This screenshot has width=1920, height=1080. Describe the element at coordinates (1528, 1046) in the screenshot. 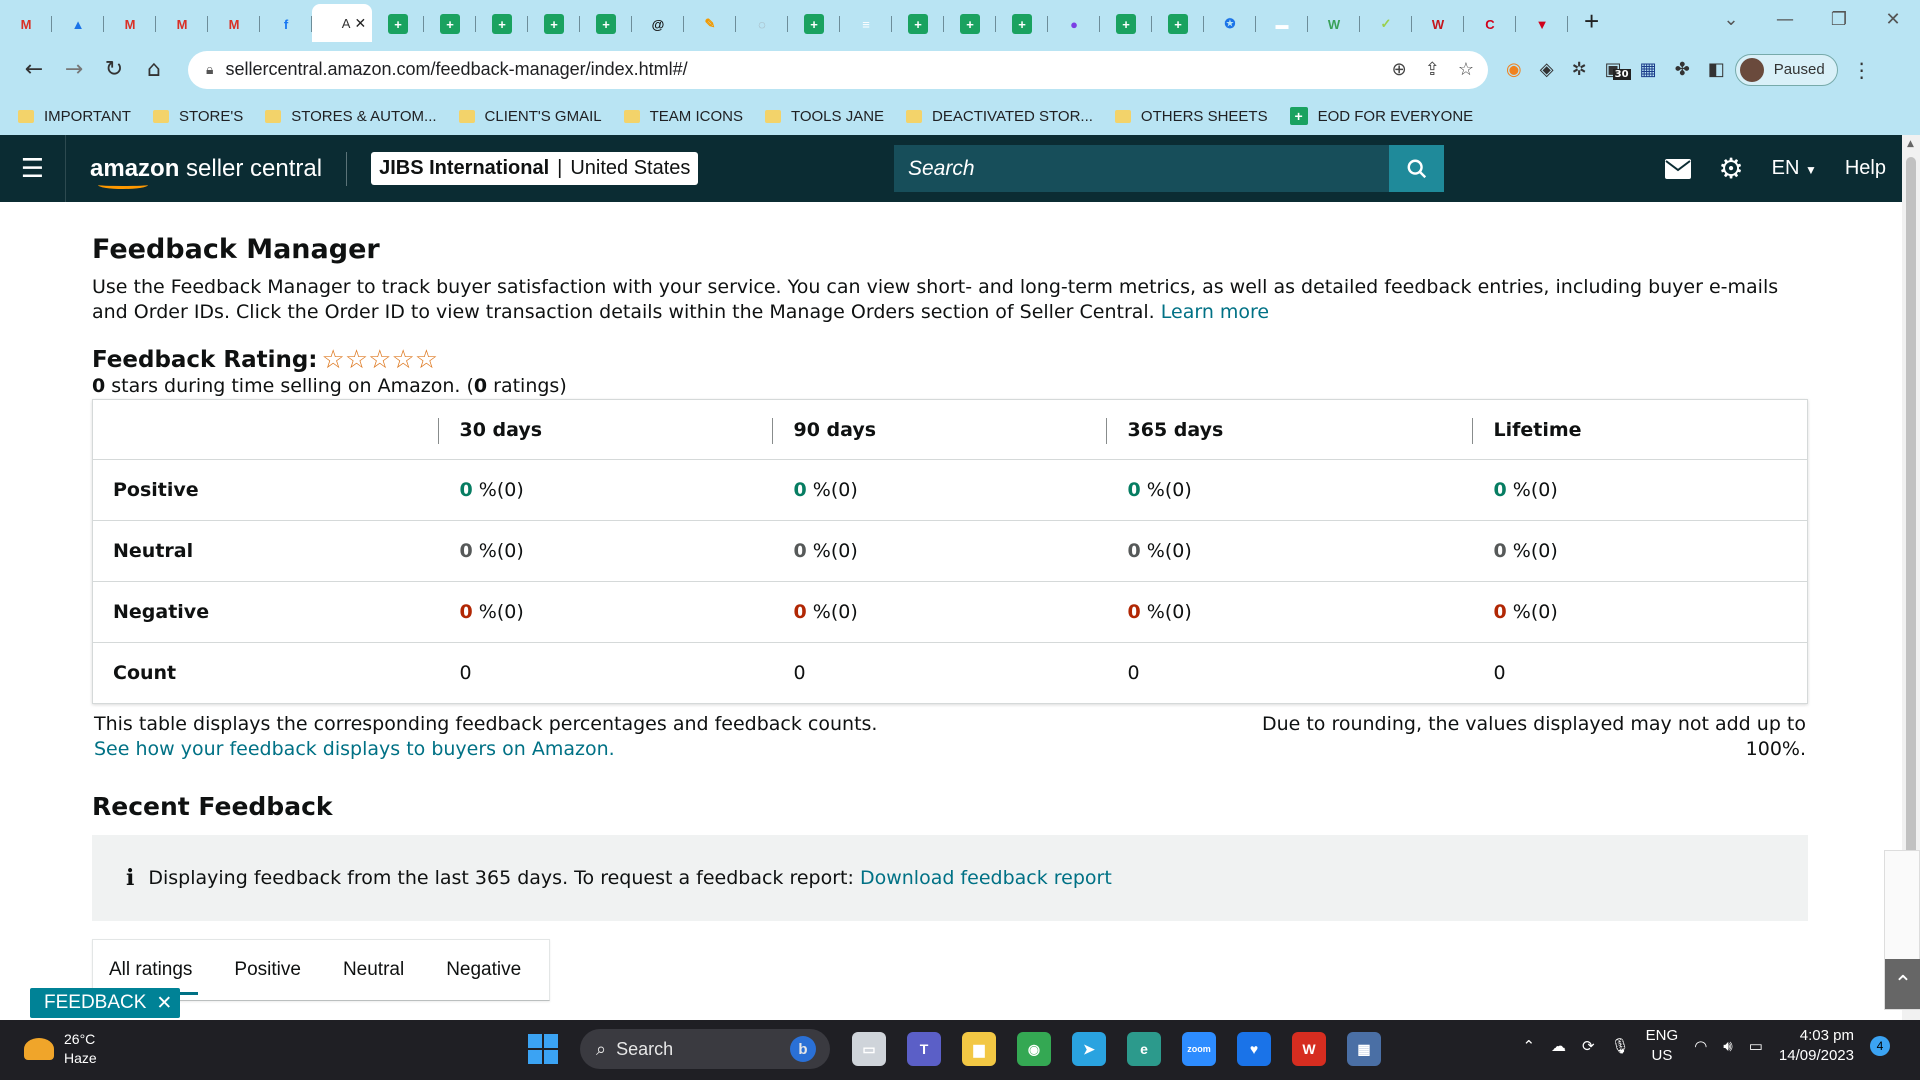

I see `tray-overflow-icon: ⌃` at that location.